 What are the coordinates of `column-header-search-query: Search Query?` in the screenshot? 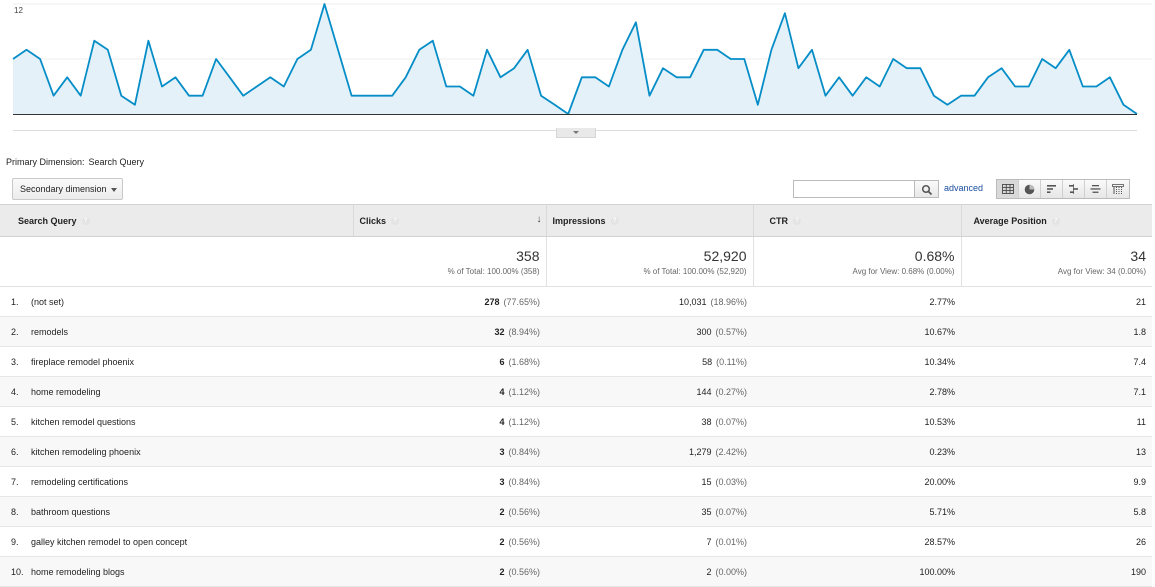 It's located at (177, 220).